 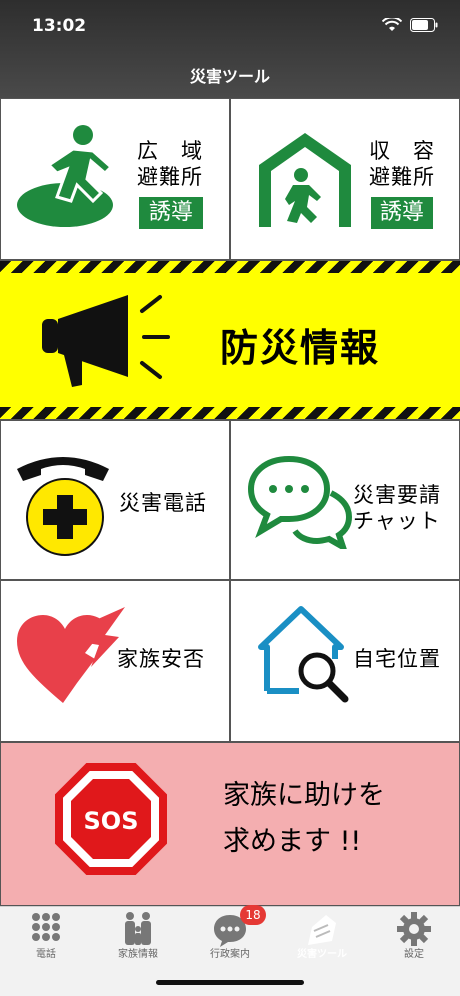 What do you see at coordinates (170, 177) in the screenshot?
I see `wide-evac-line2: 避難所` at bounding box center [170, 177].